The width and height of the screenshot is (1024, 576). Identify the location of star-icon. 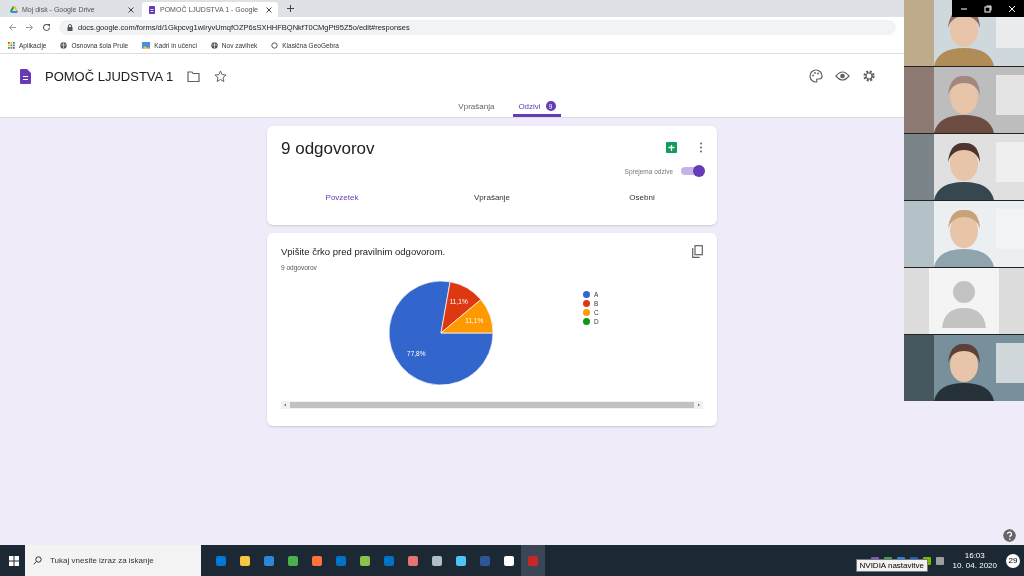
(221, 76).